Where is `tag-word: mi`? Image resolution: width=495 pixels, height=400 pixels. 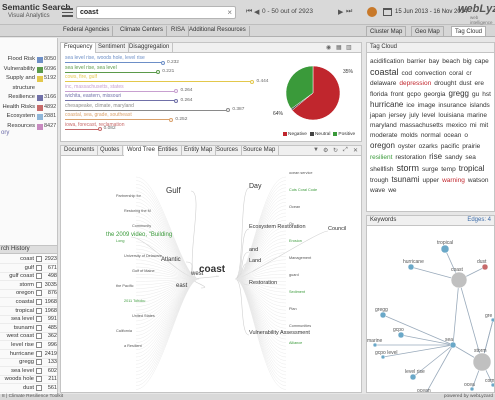
tag-word: mi is located at coordinates (473, 126).